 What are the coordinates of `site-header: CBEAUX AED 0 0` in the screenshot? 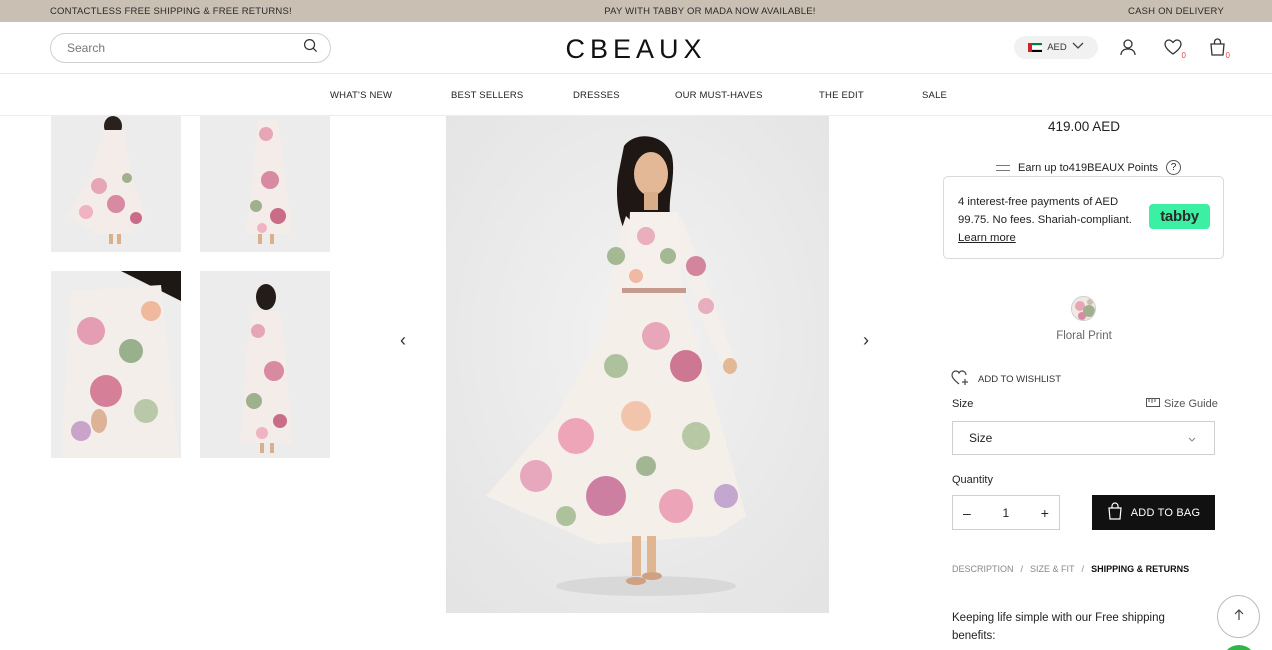 It's located at (636, 48).